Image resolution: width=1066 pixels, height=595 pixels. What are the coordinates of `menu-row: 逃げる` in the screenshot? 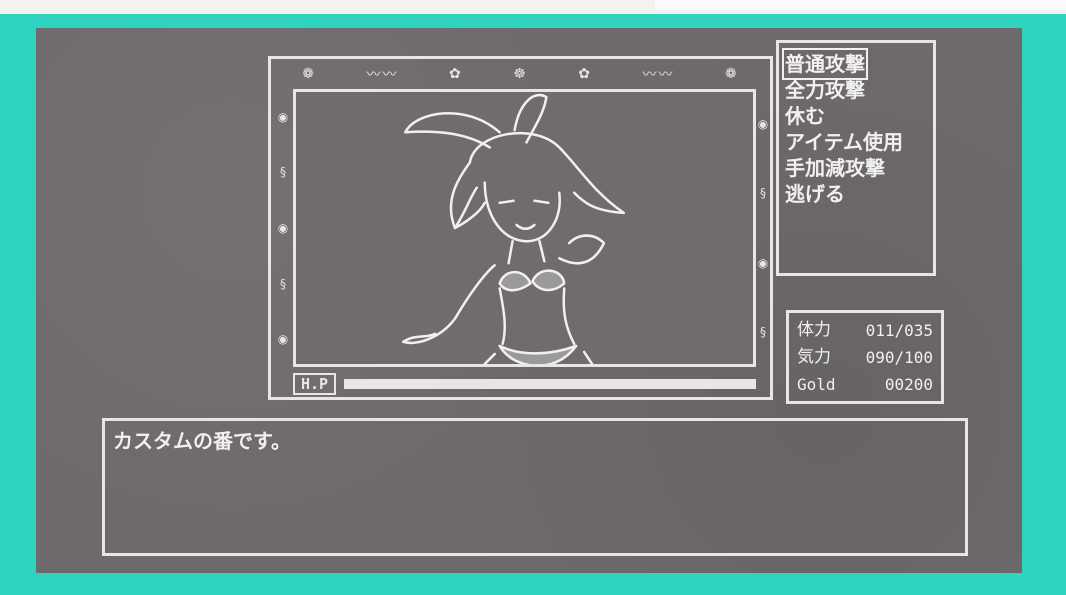 It's located at (856, 194).